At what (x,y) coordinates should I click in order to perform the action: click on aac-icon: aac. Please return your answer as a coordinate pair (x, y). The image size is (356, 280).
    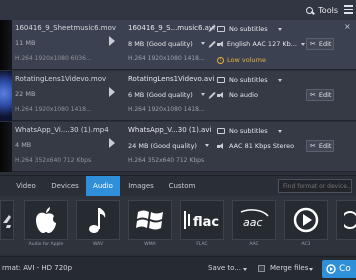
    Looking at the image, I should click on (254, 219).